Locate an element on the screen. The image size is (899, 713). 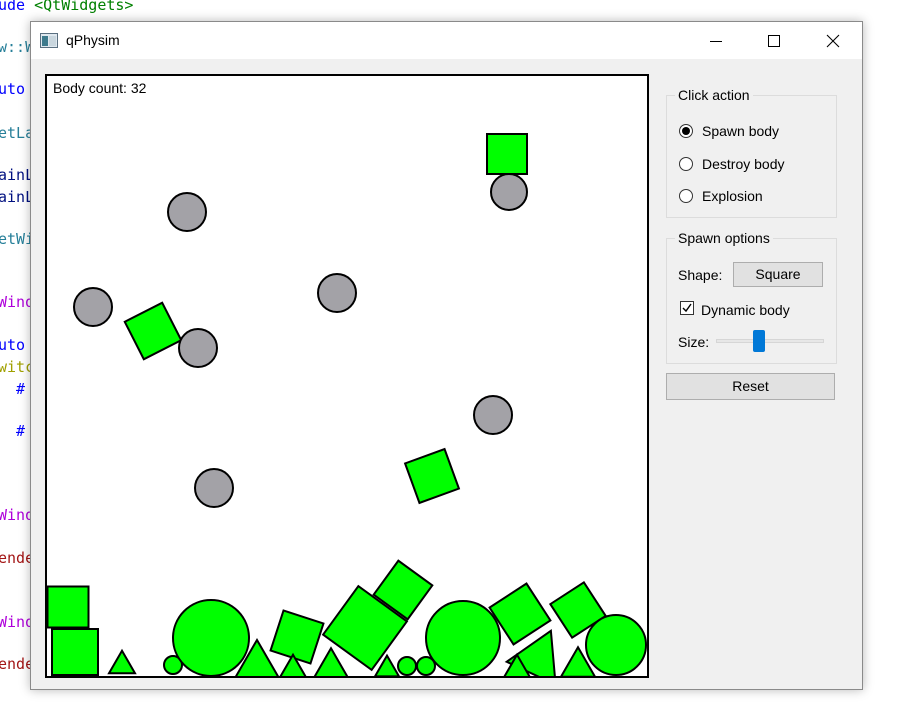
code-token: etLa is located at coordinates (17, 133).